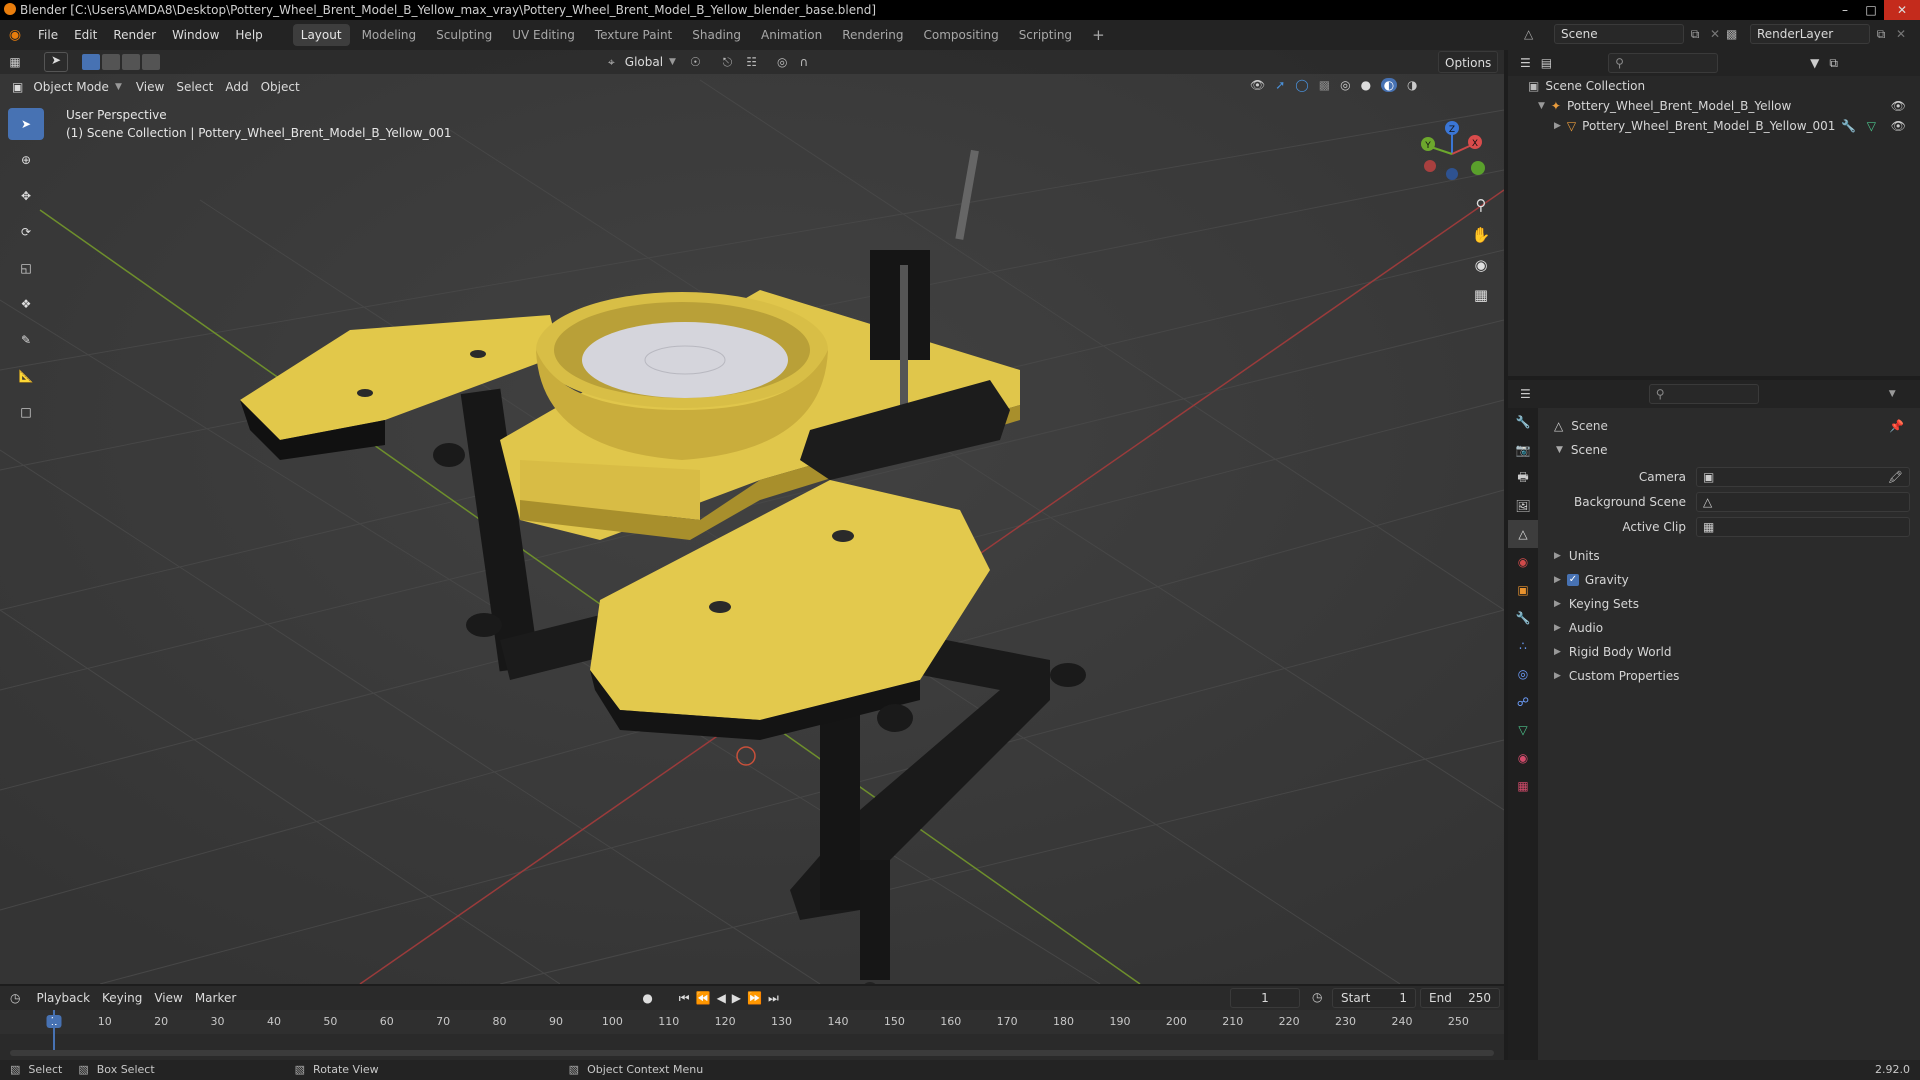 The height and width of the screenshot is (1080, 1920). I want to click on menu-keying: Keying, so click(122, 998).